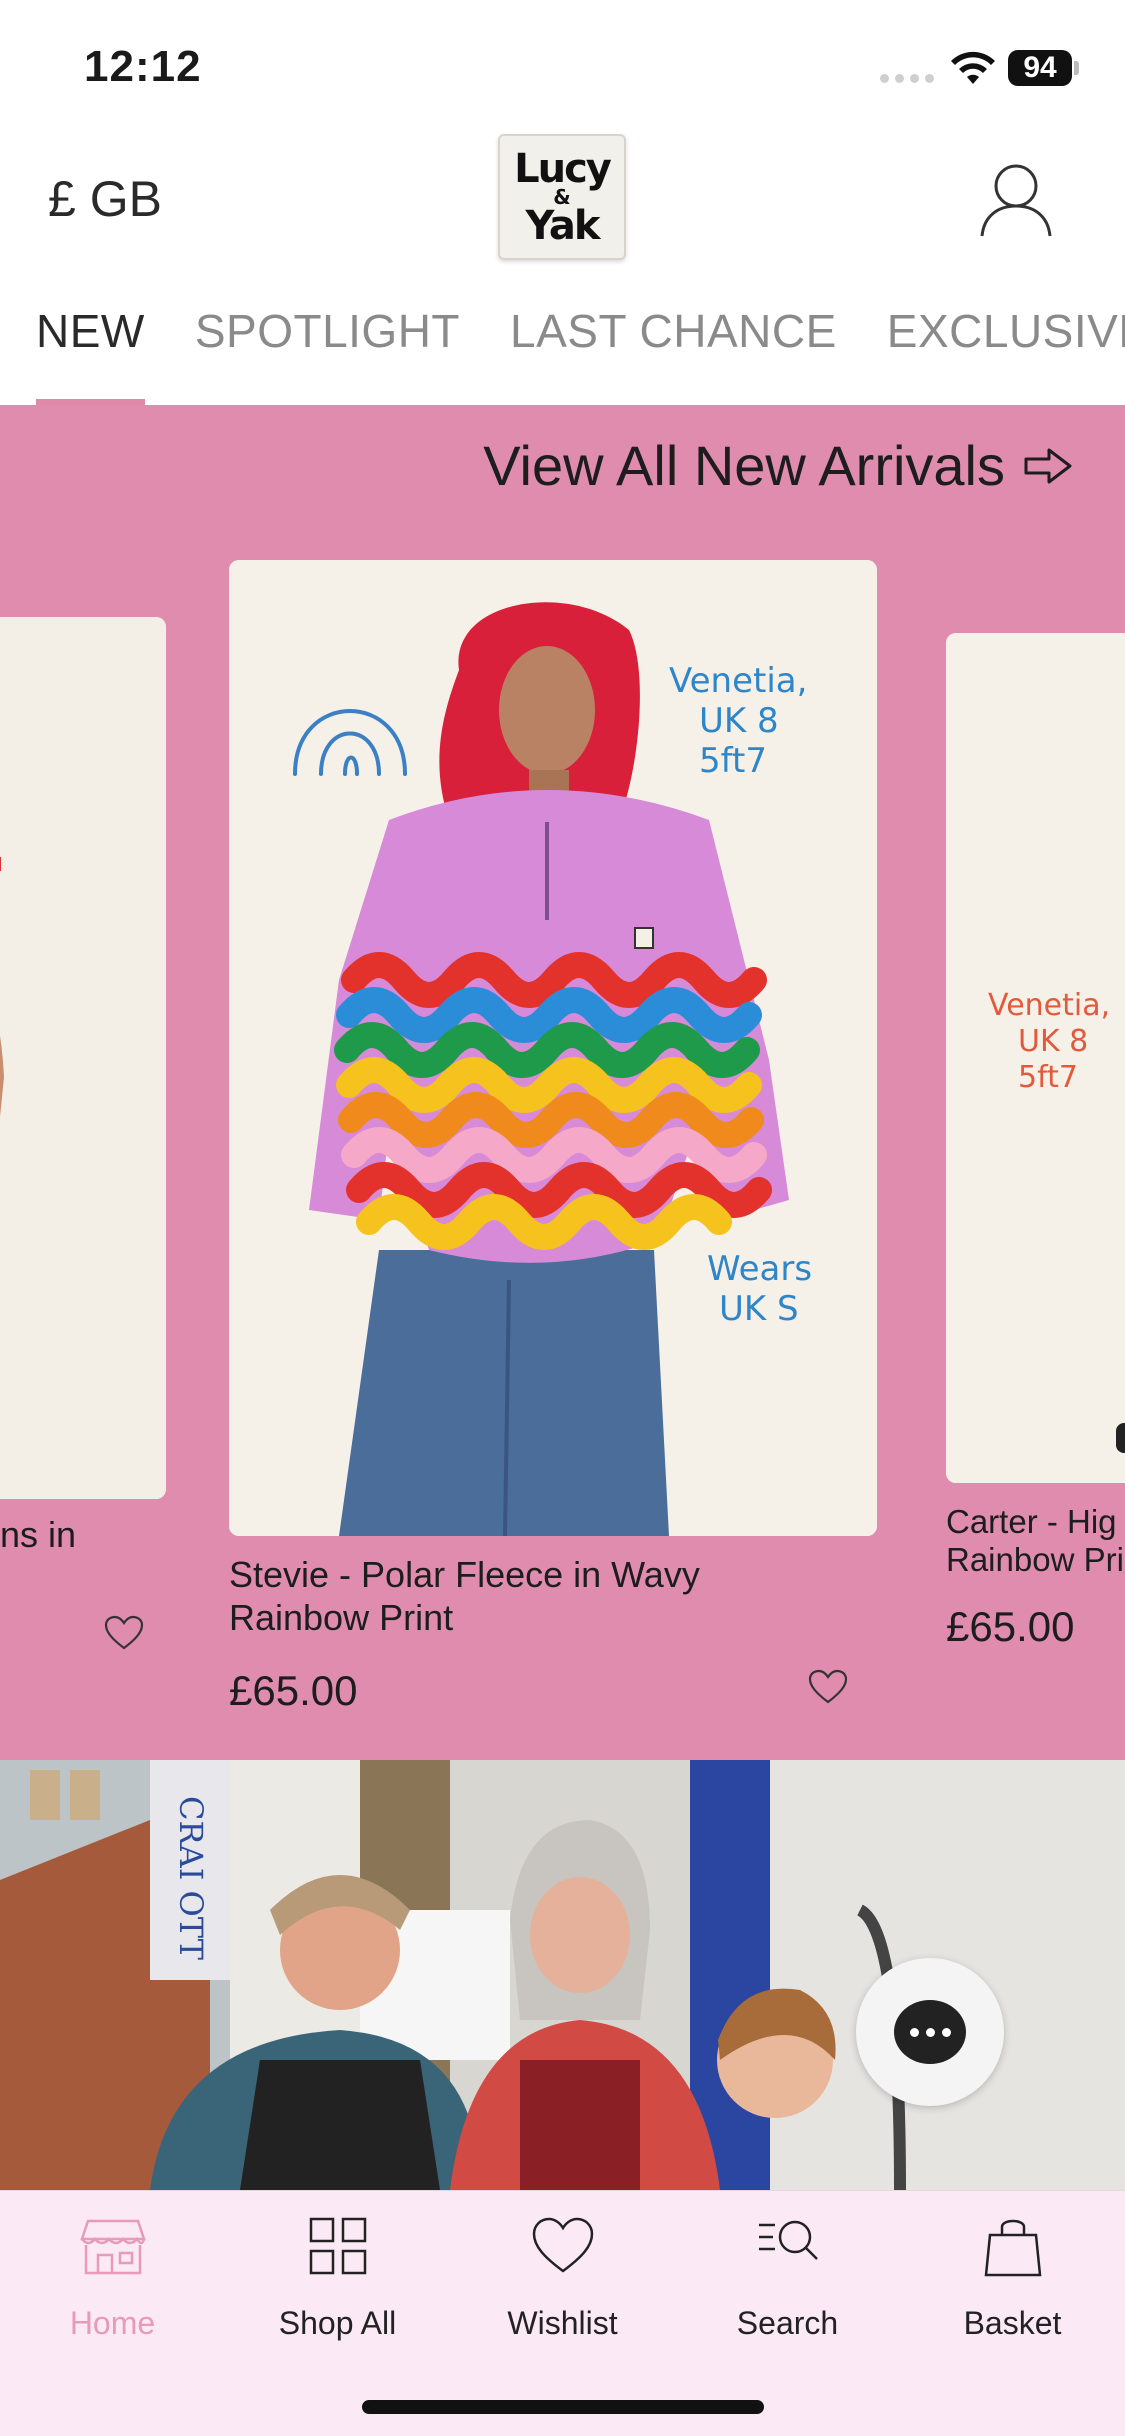 The height and width of the screenshot is (2436, 1125). What do you see at coordinates (337, 2323) in the screenshot?
I see `nav-shop-all-label: Shop All` at bounding box center [337, 2323].